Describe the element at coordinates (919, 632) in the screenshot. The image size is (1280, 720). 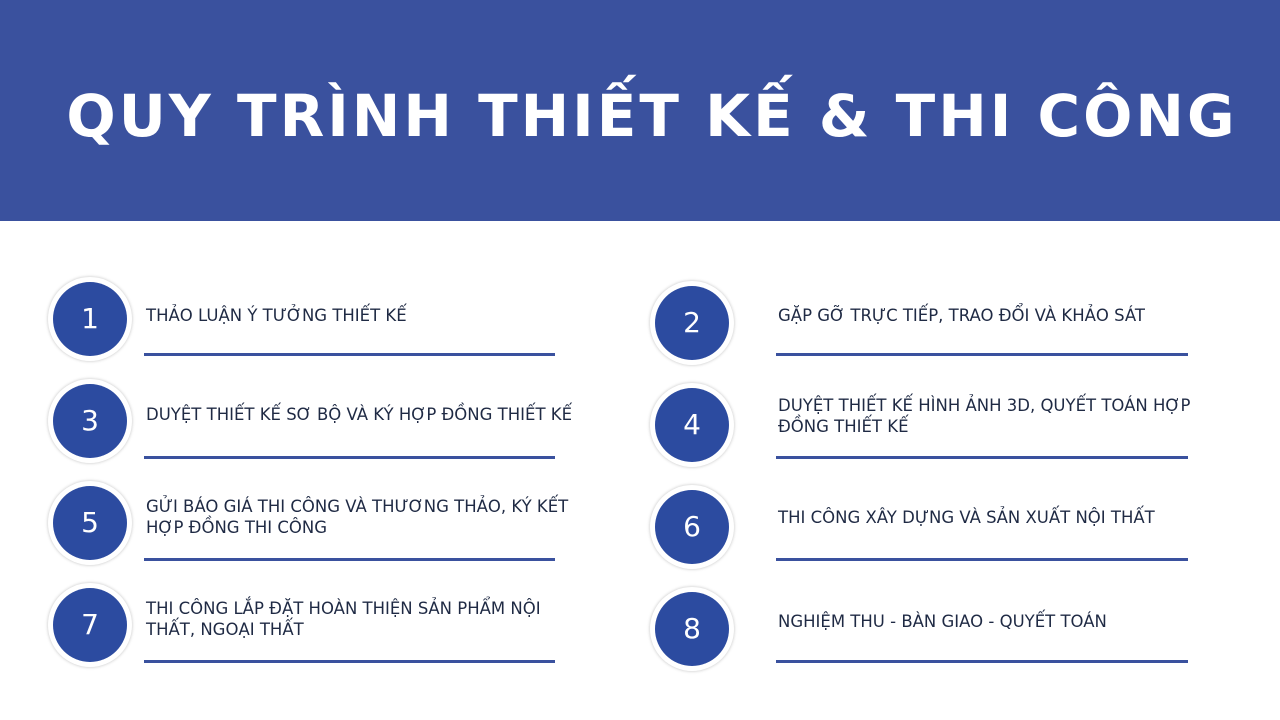
I see `step-8: 8 NGHIỆM THU - BÀN GIAO - QUYẾT TOÁN` at that location.